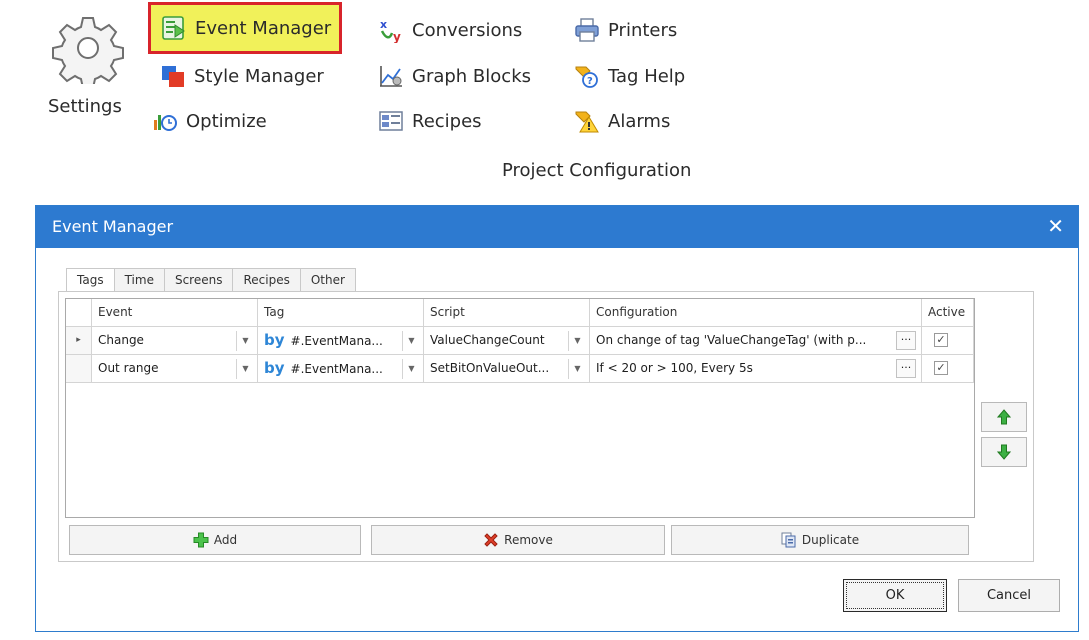  I want to click on alarms-label: Alarms, so click(639, 121).